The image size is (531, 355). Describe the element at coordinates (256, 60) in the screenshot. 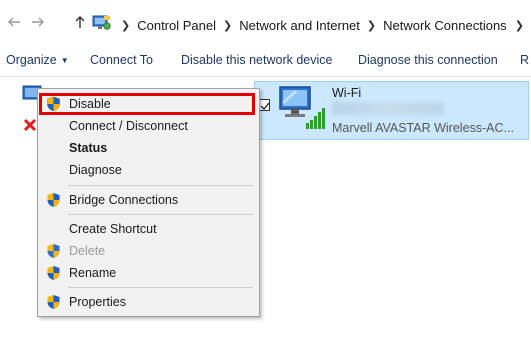

I see `disable-device-button: Disable this network device` at that location.